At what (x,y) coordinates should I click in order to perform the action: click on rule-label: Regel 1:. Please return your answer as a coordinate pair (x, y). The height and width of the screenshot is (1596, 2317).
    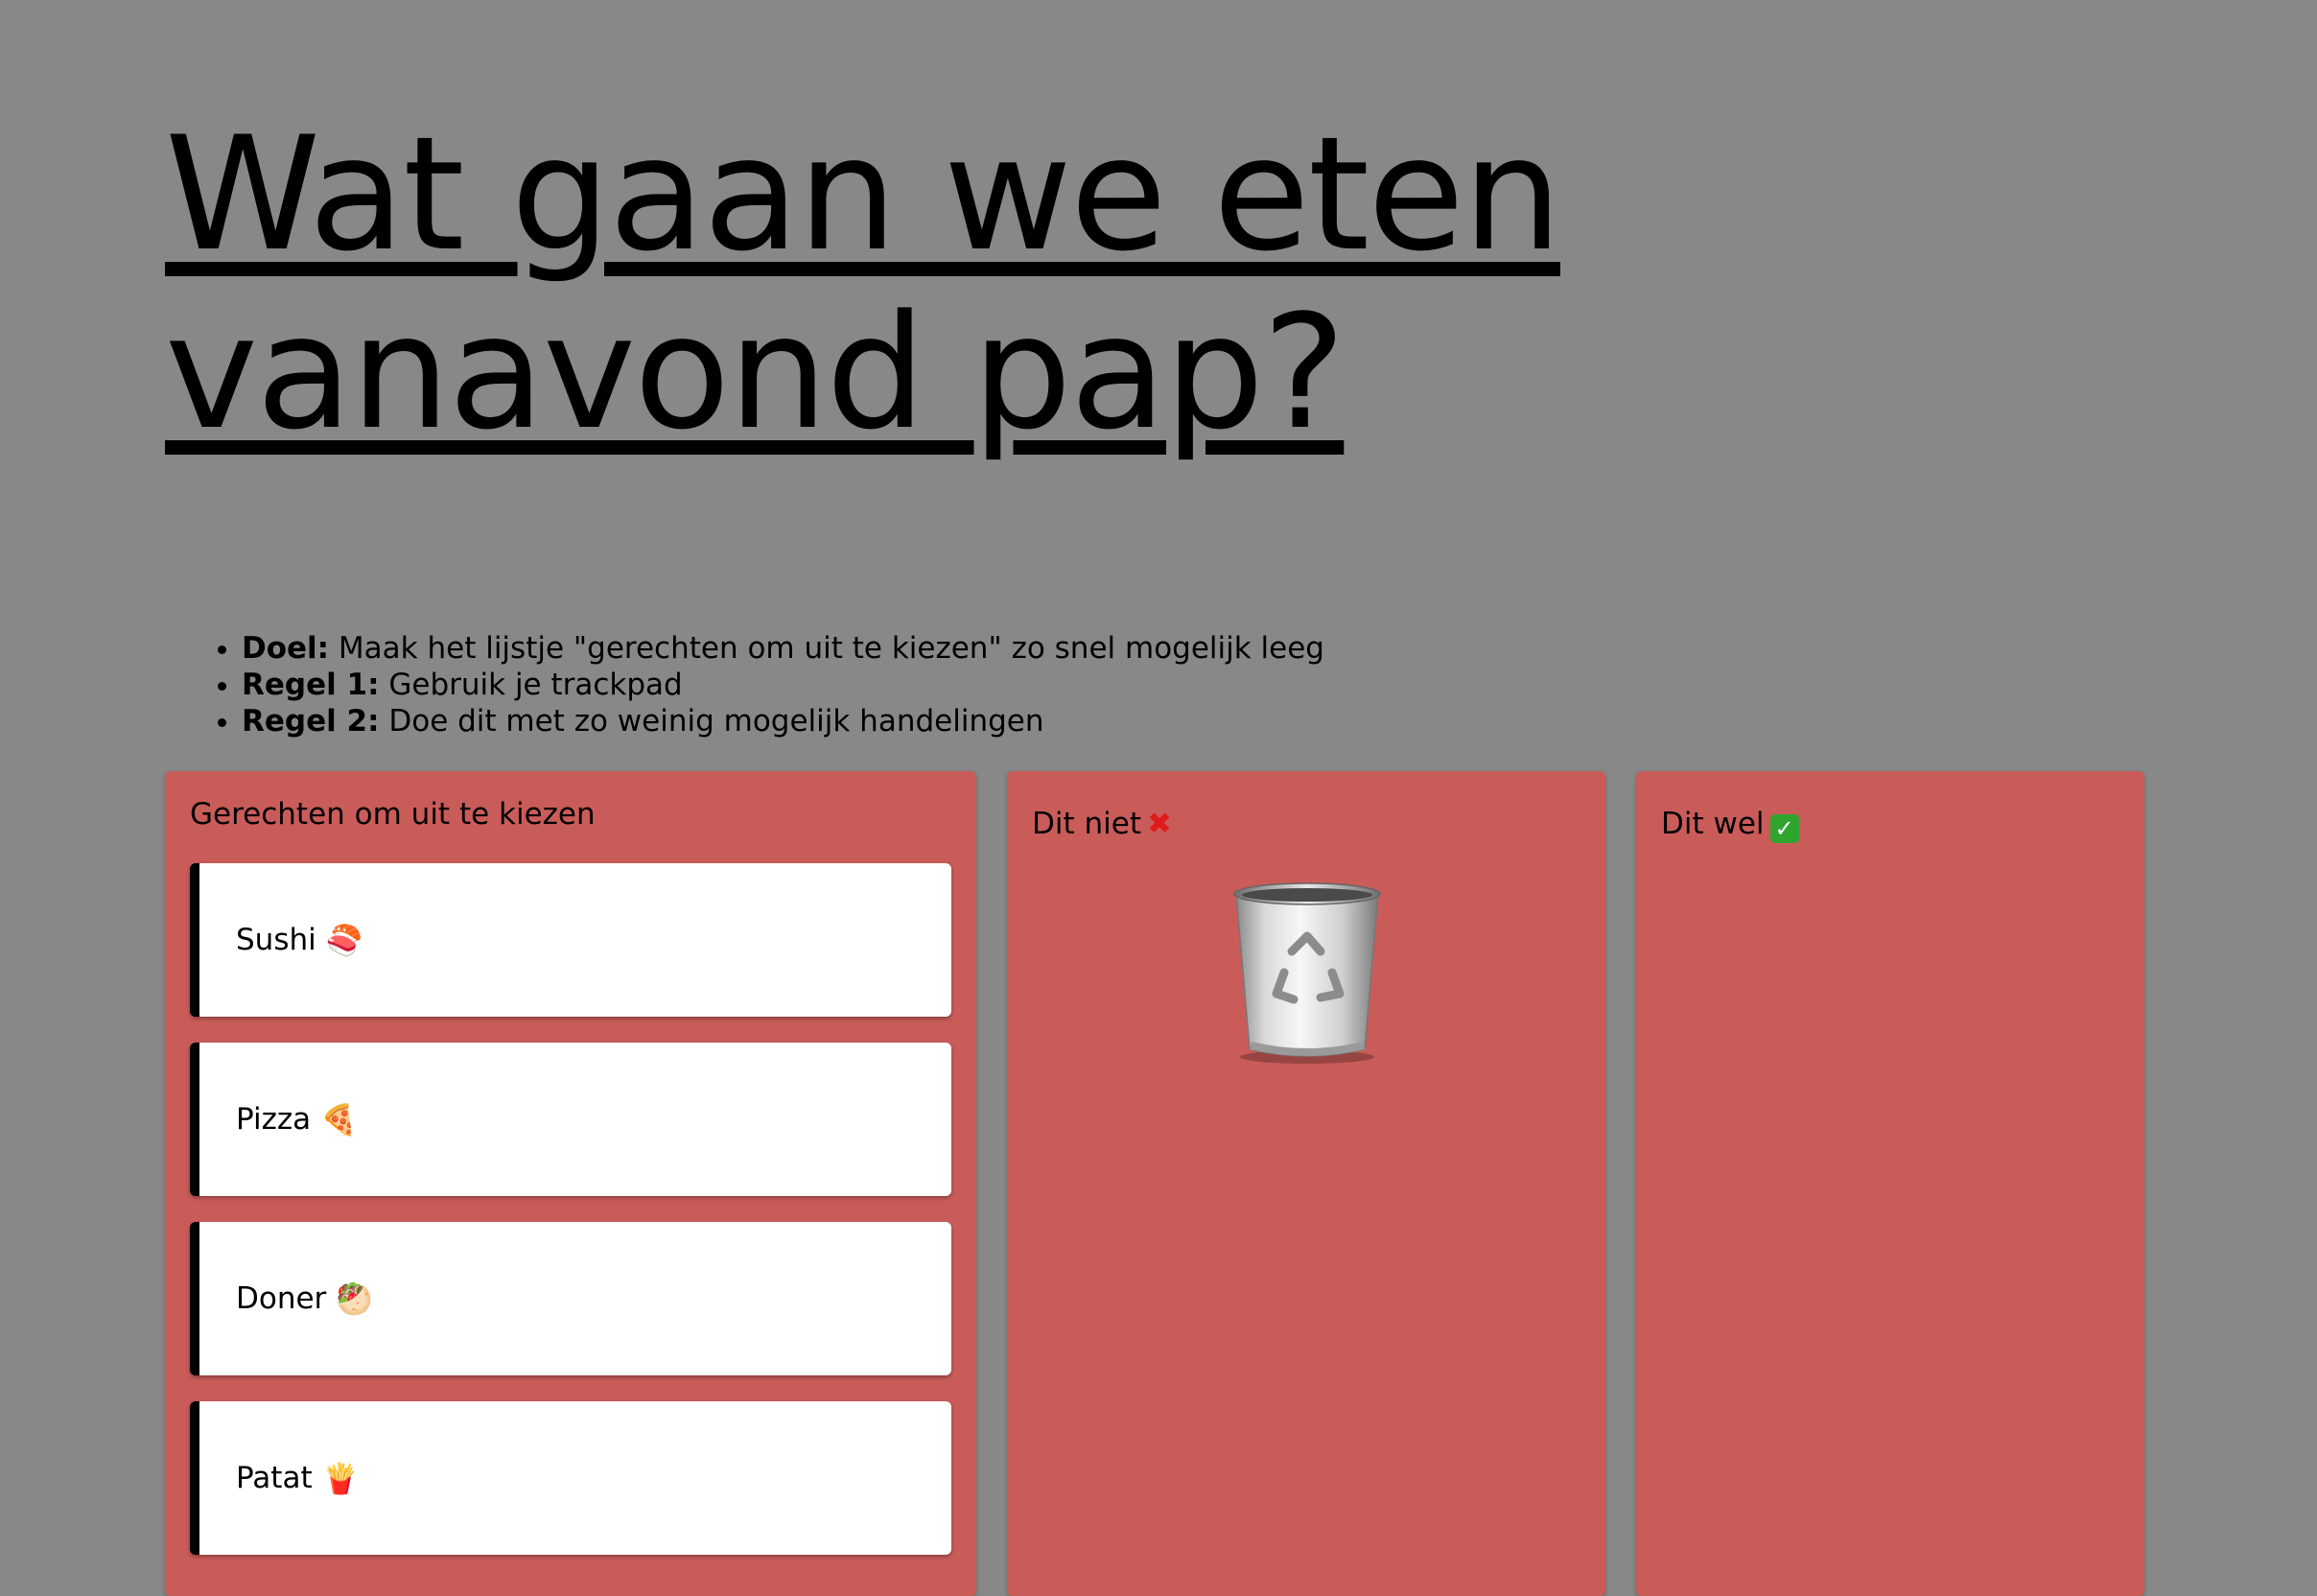
    Looking at the image, I should click on (311, 685).